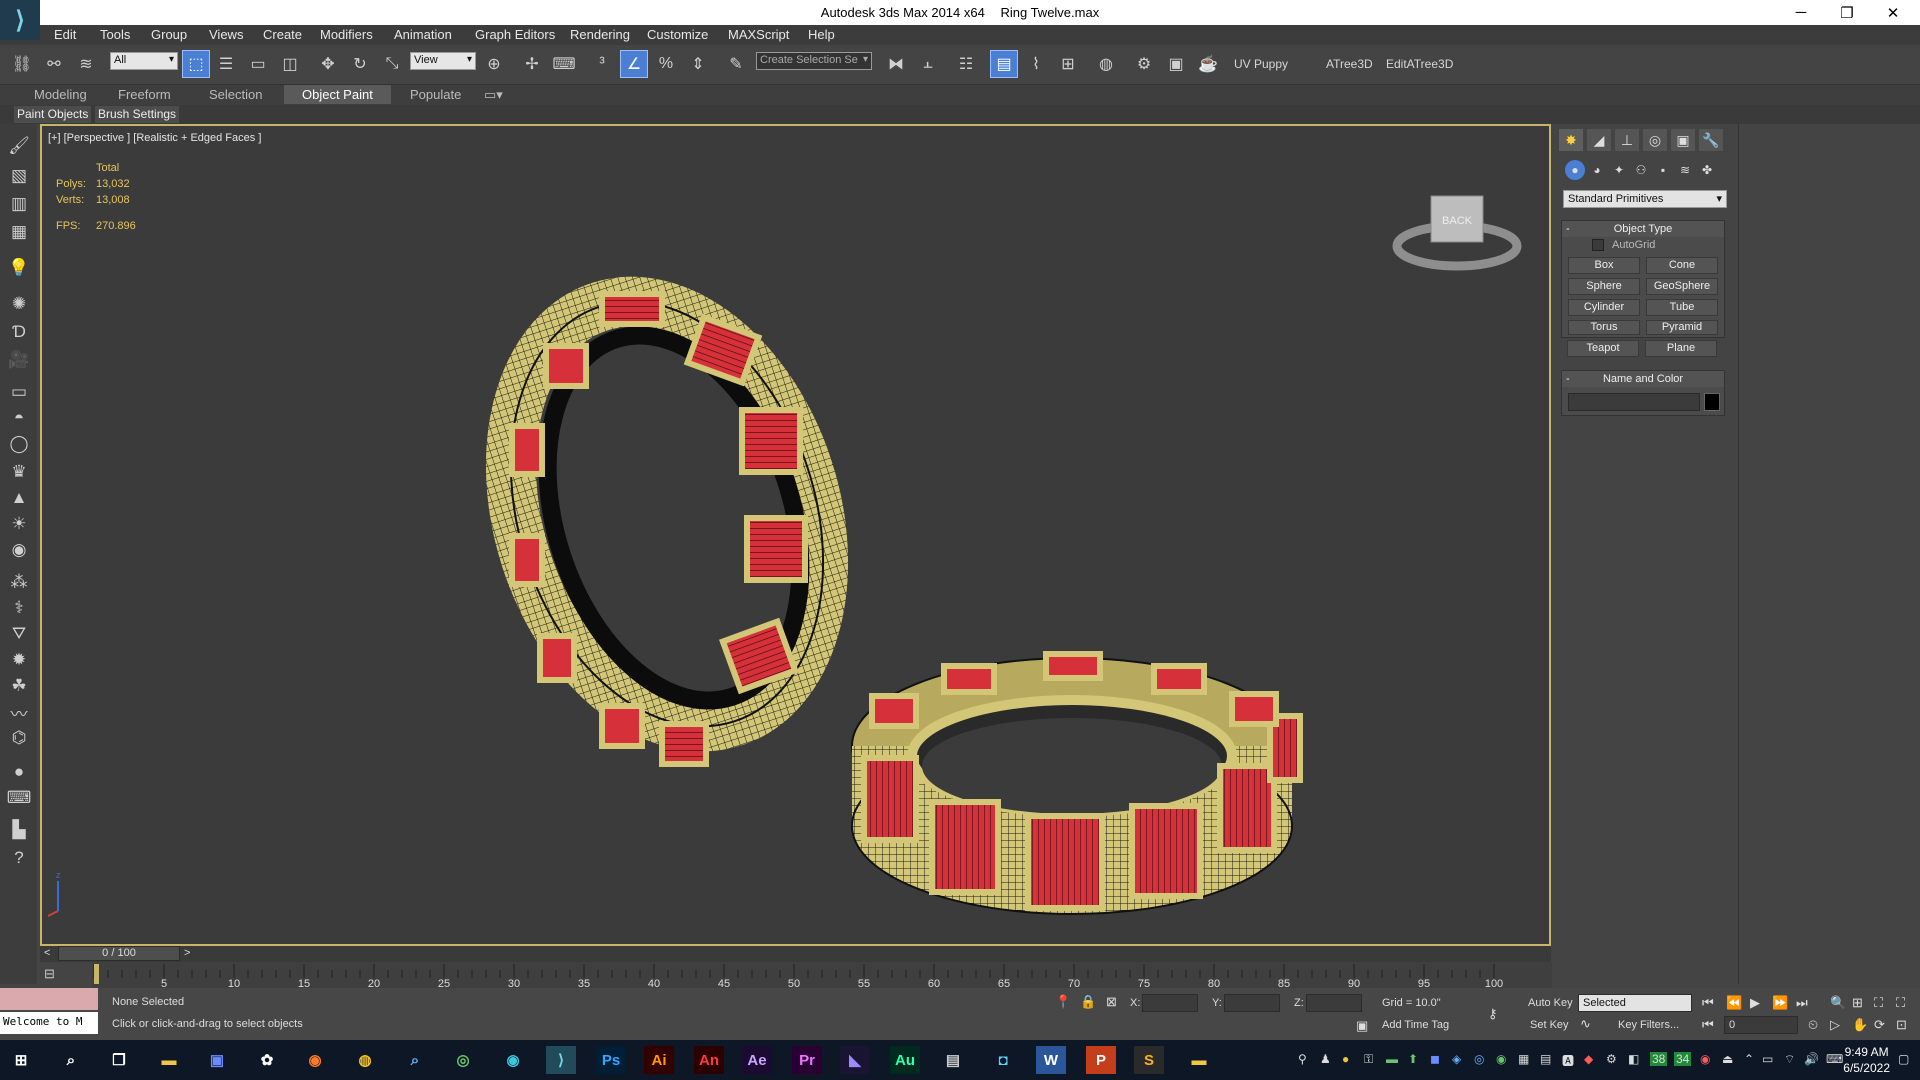 This screenshot has width=1920, height=1080. Describe the element at coordinates (1683, 1059) in the screenshot. I see `tray-badge-b: 34` at that location.